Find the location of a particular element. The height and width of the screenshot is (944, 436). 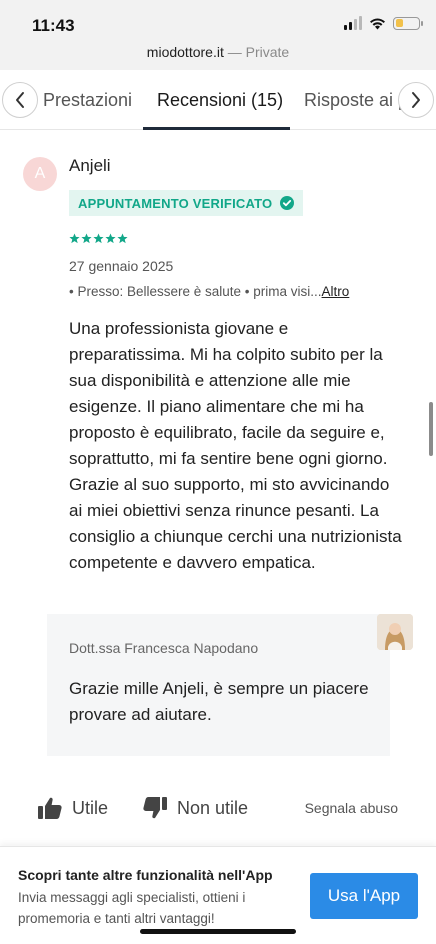

status-icons is located at coordinates (383, 23).